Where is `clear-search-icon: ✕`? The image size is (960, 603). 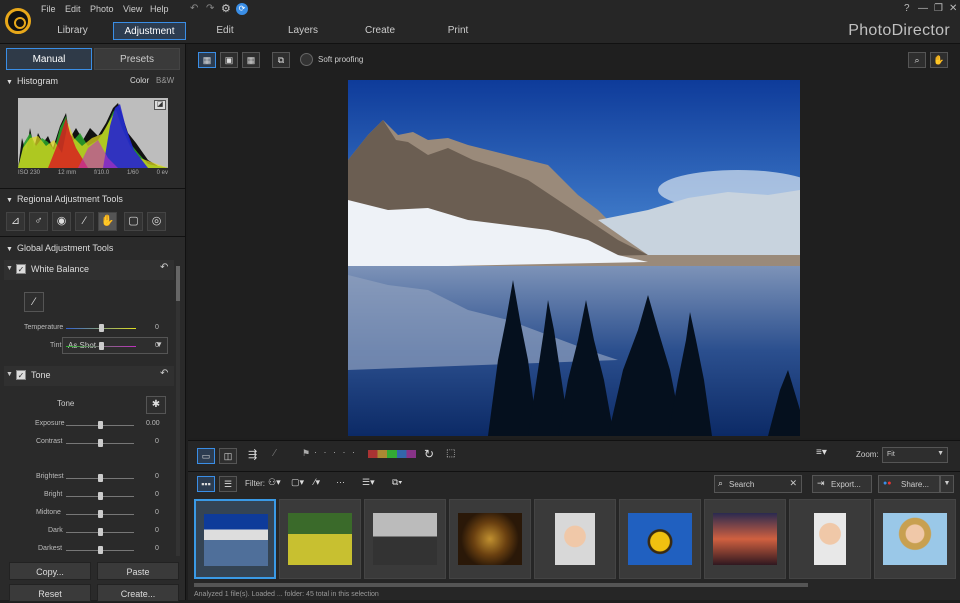 clear-search-icon: ✕ is located at coordinates (793, 483).